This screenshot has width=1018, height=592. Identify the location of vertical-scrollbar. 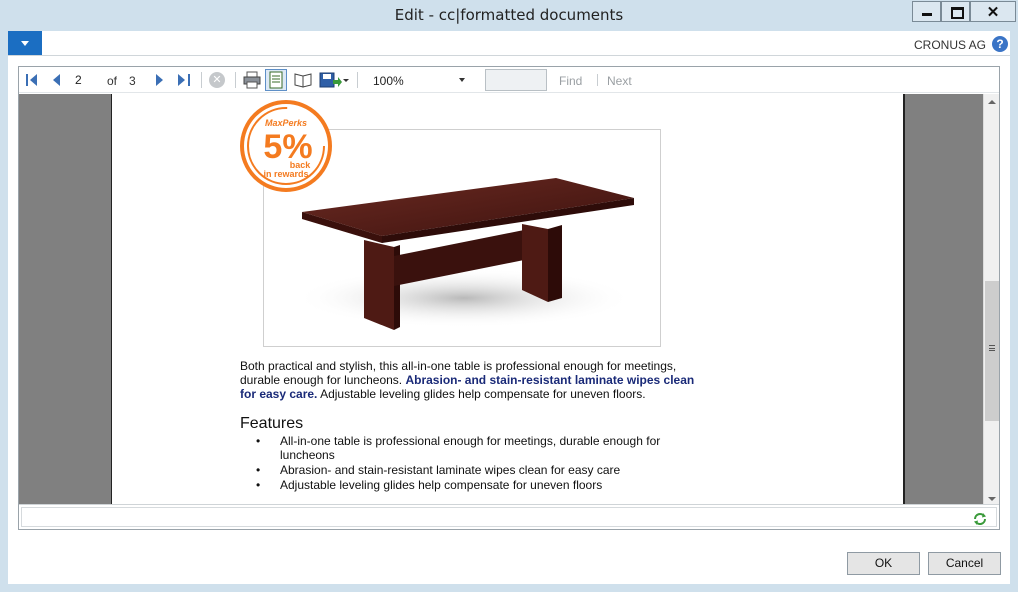
(991, 299).